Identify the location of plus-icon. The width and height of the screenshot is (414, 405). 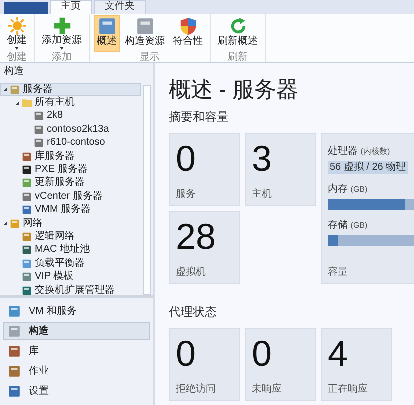
(62, 26).